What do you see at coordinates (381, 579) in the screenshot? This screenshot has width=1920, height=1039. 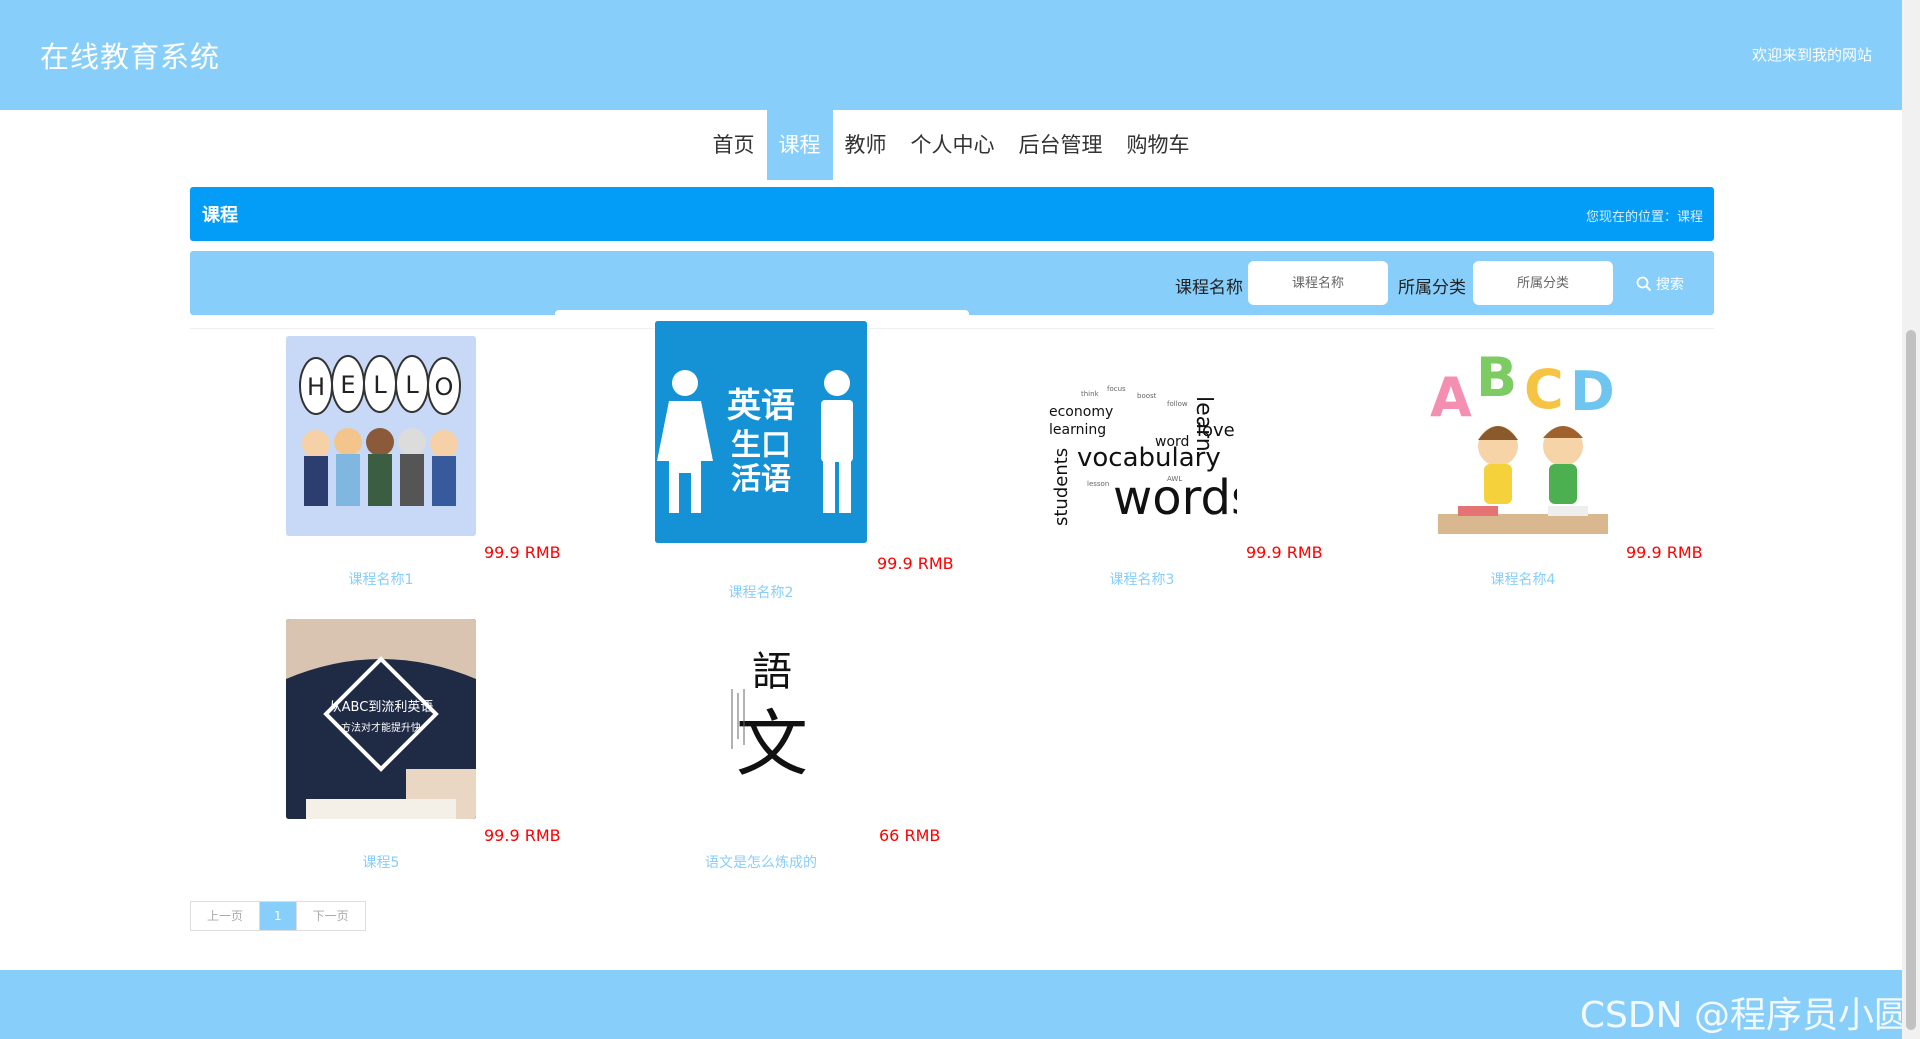 I see `course-name: 课程名称1` at bounding box center [381, 579].